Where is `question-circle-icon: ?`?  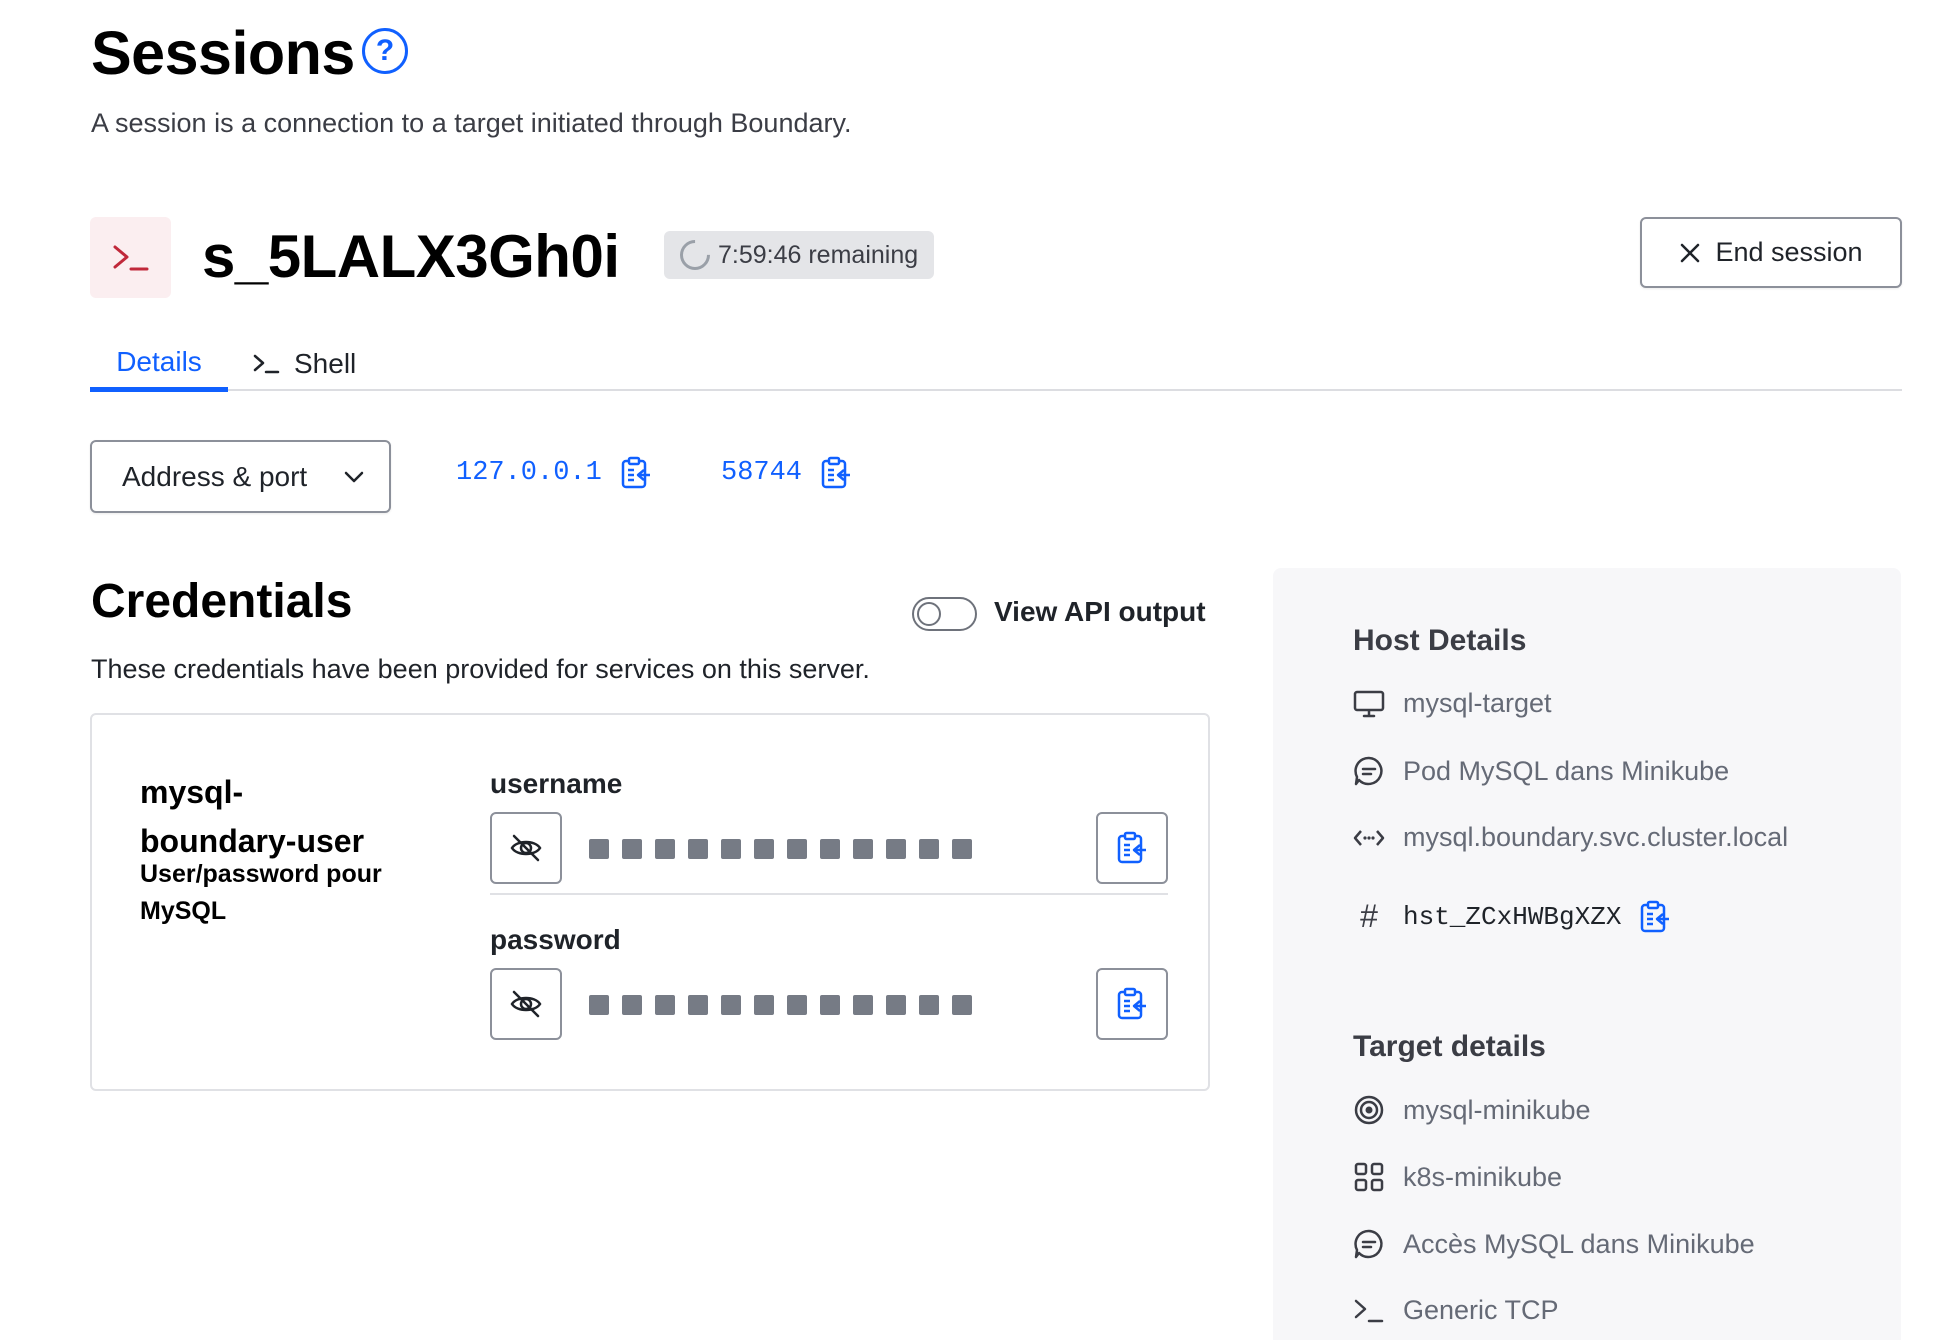 question-circle-icon: ? is located at coordinates (385, 51).